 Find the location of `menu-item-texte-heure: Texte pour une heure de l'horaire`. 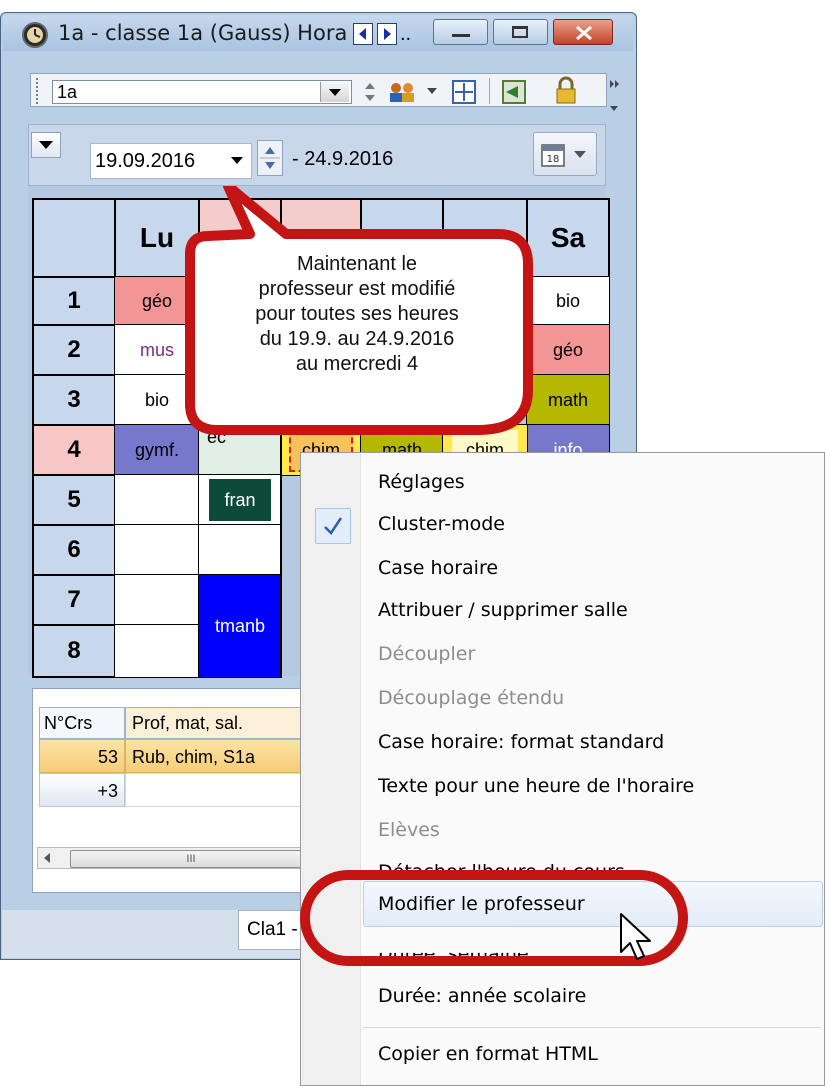

menu-item-texte-heure: Texte pour une heure de l'horaire is located at coordinates (536, 786).